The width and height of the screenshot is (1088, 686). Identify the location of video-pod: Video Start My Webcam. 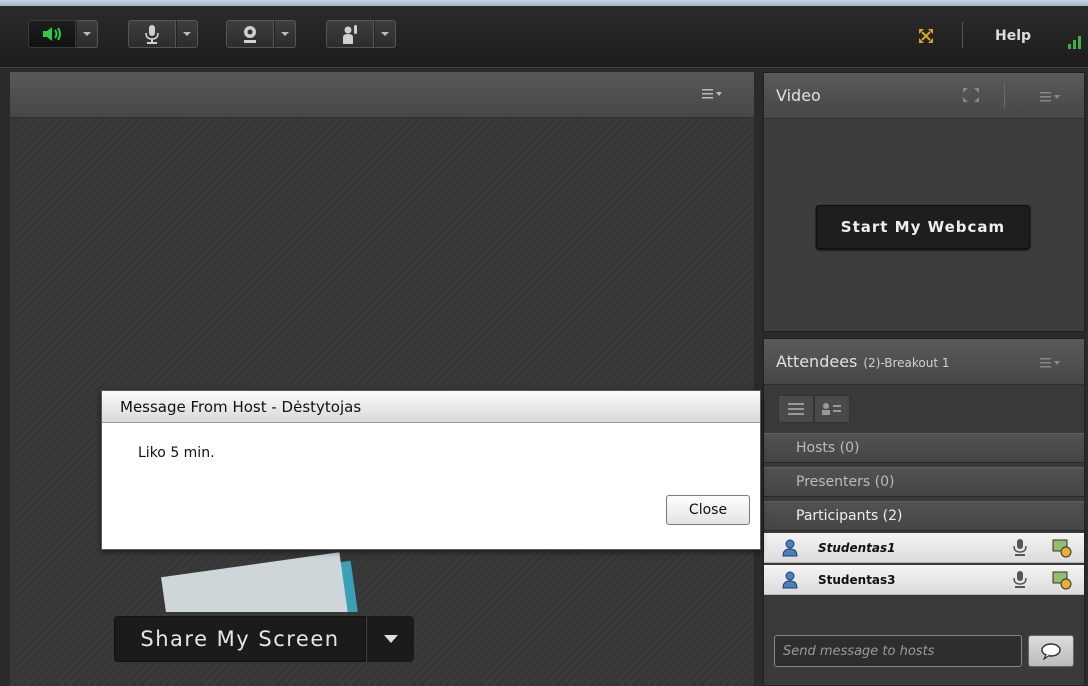
(924, 202).